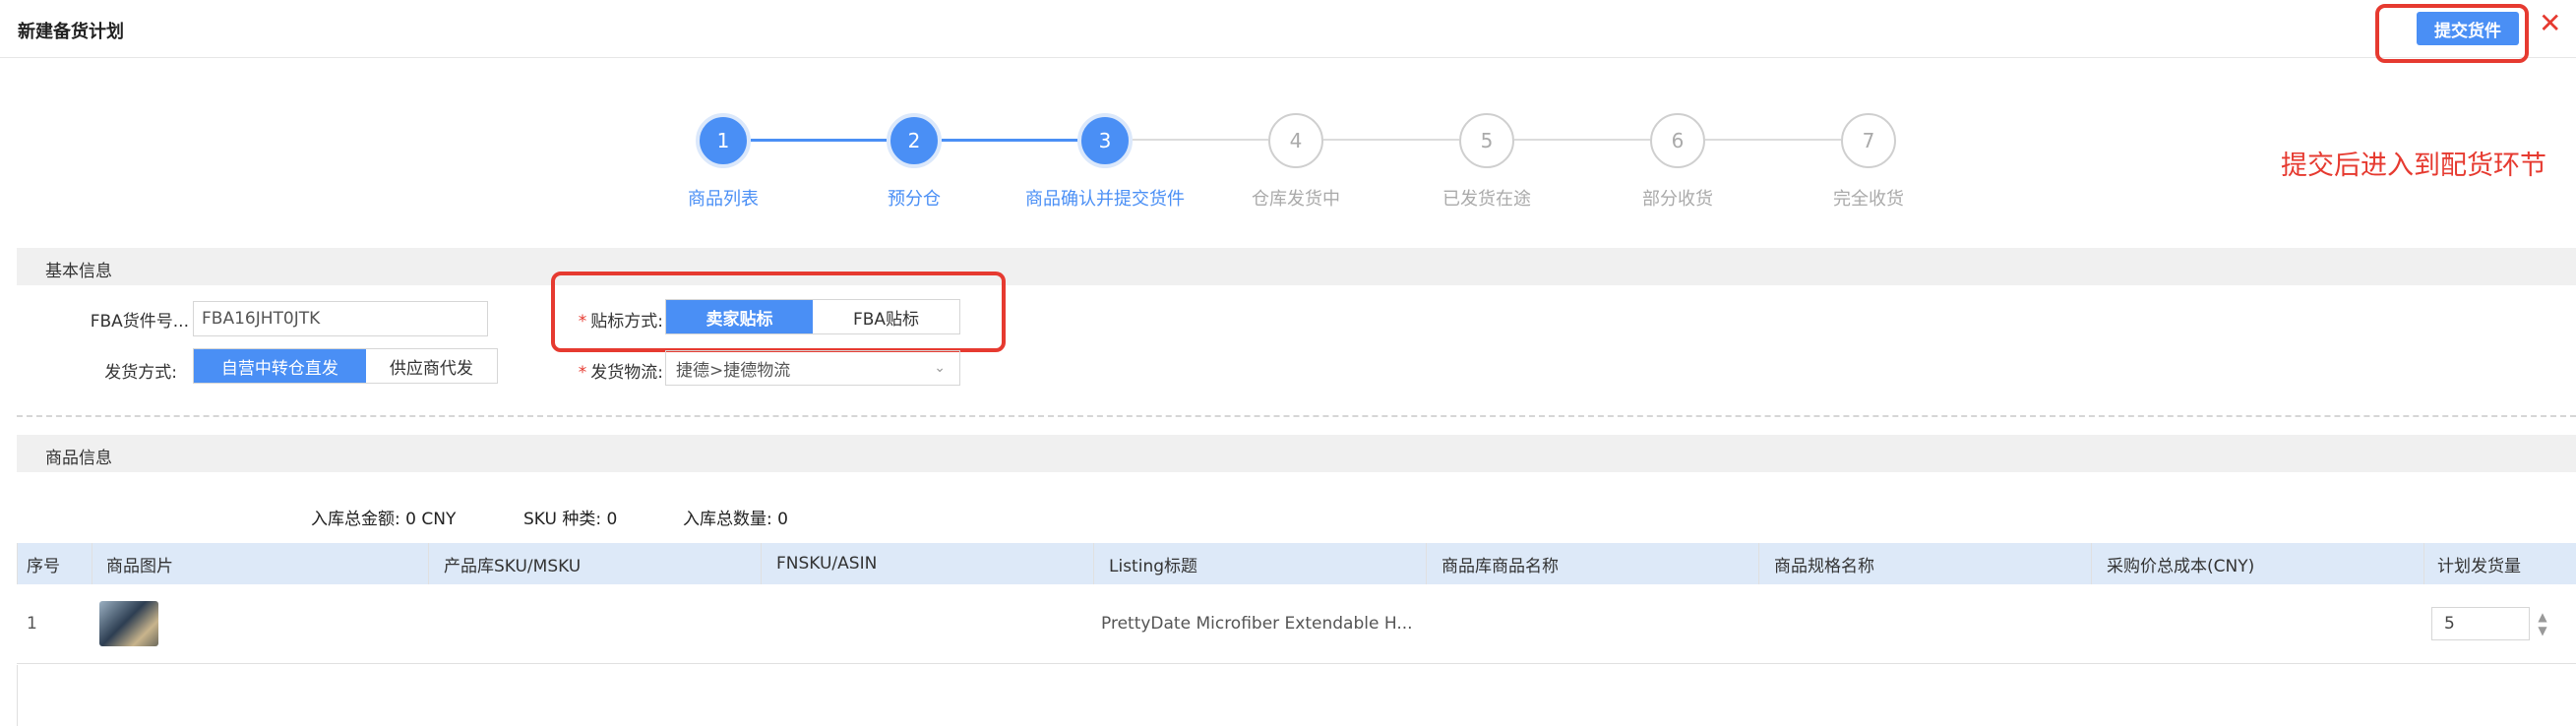  What do you see at coordinates (1105, 140) in the screenshot?
I see `step-3-circle: 3` at bounding box center [1105, 140].